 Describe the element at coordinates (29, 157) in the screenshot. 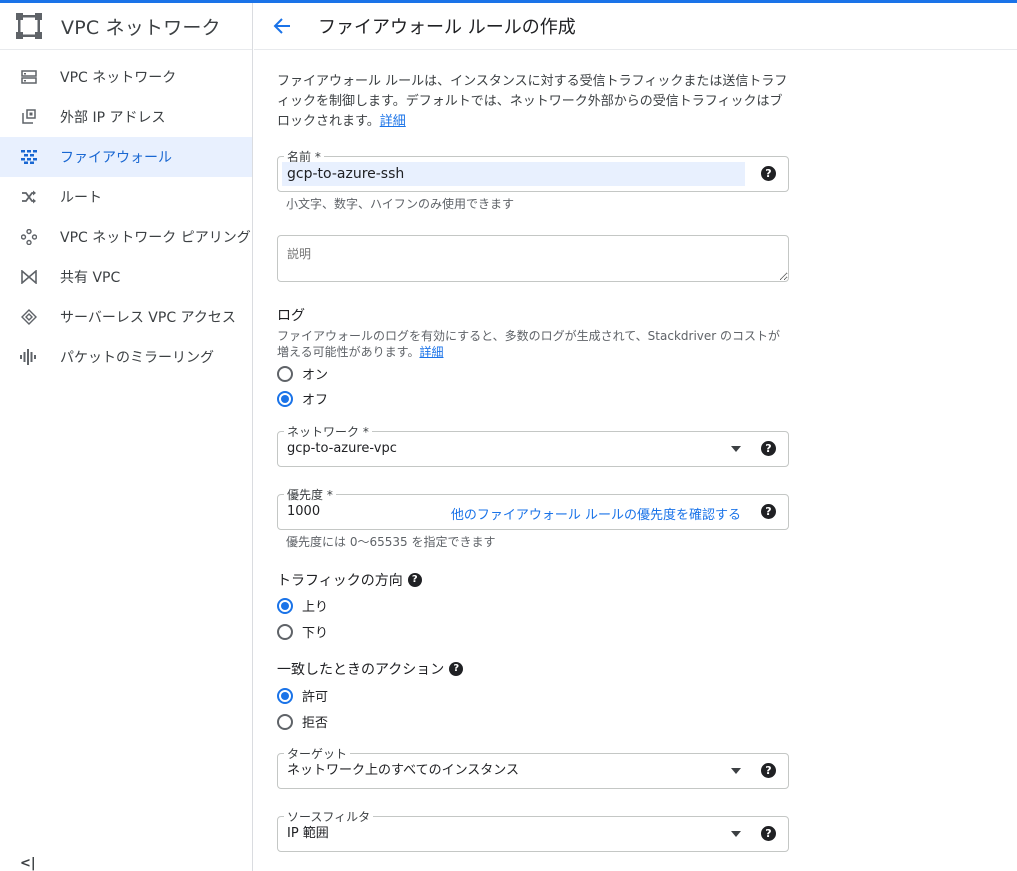

I see `firewall-icon` at that location.